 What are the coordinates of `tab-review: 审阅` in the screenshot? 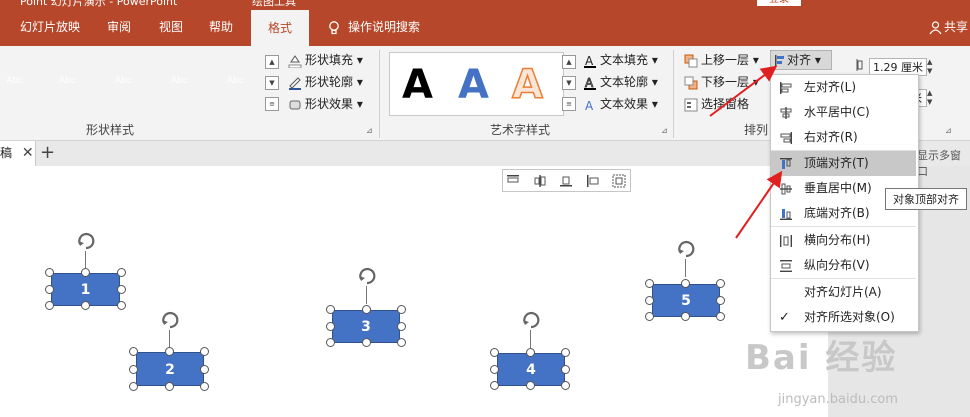 It's located at (119, 27).